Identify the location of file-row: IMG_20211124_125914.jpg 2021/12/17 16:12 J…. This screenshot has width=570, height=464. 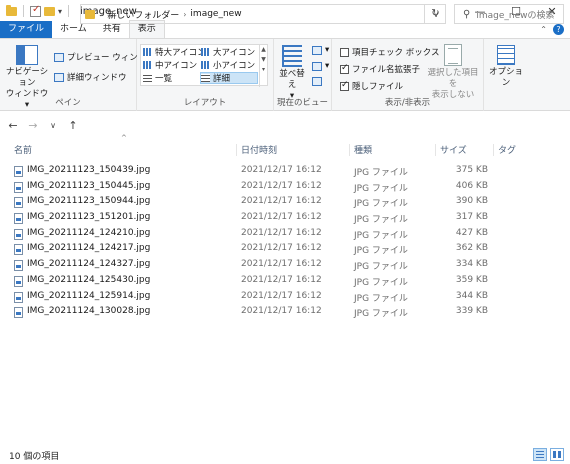
(285, 298).